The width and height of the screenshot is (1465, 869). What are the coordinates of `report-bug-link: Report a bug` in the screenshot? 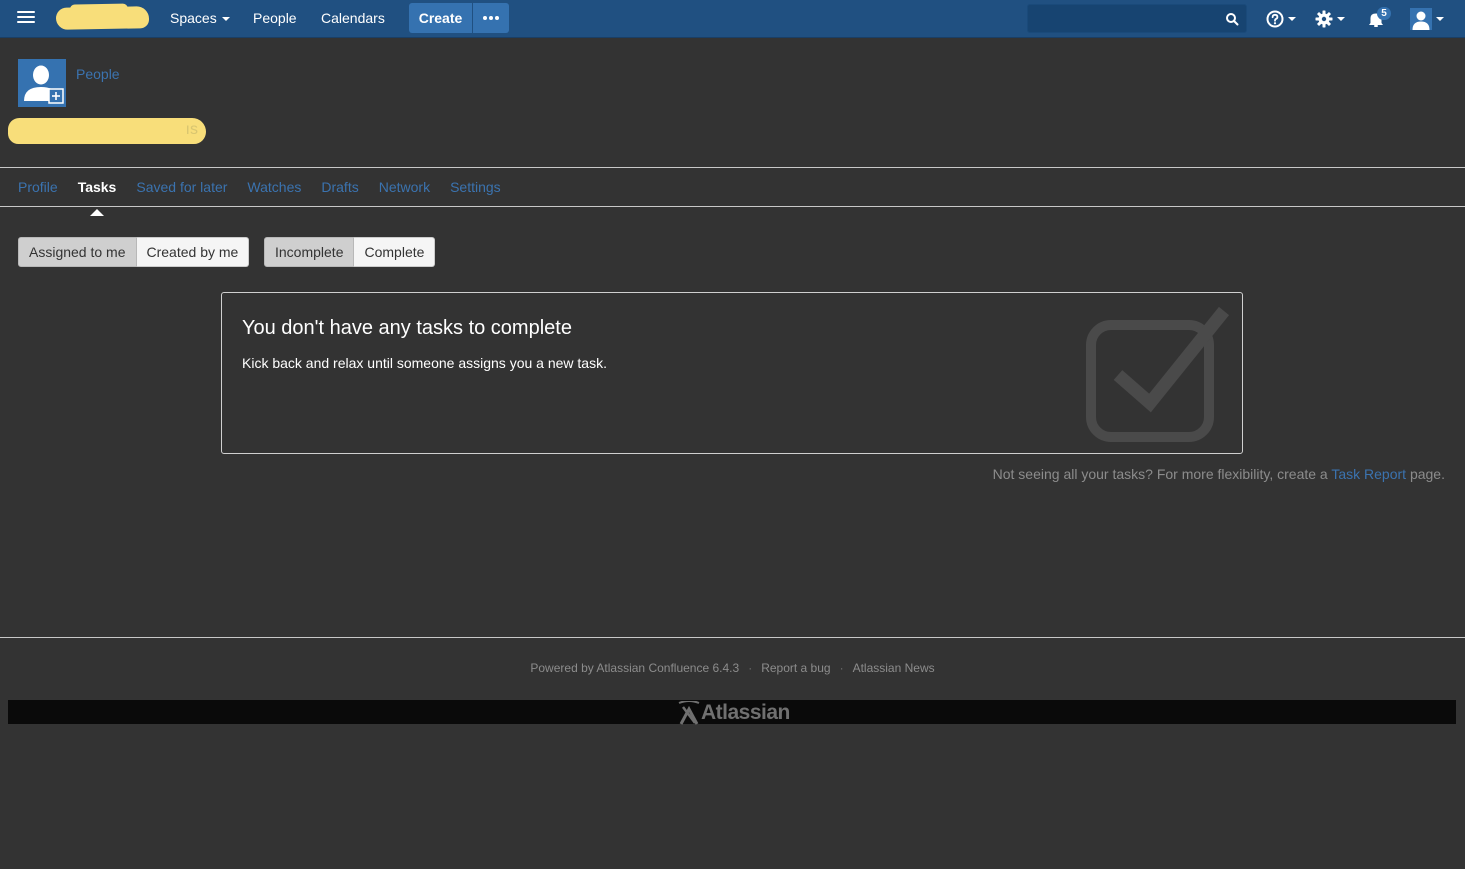 It's located at (795, 668).